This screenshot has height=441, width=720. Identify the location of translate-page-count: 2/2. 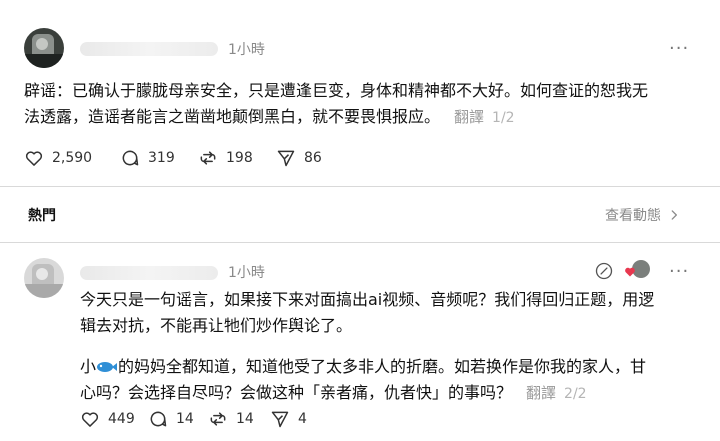
(575, 394).